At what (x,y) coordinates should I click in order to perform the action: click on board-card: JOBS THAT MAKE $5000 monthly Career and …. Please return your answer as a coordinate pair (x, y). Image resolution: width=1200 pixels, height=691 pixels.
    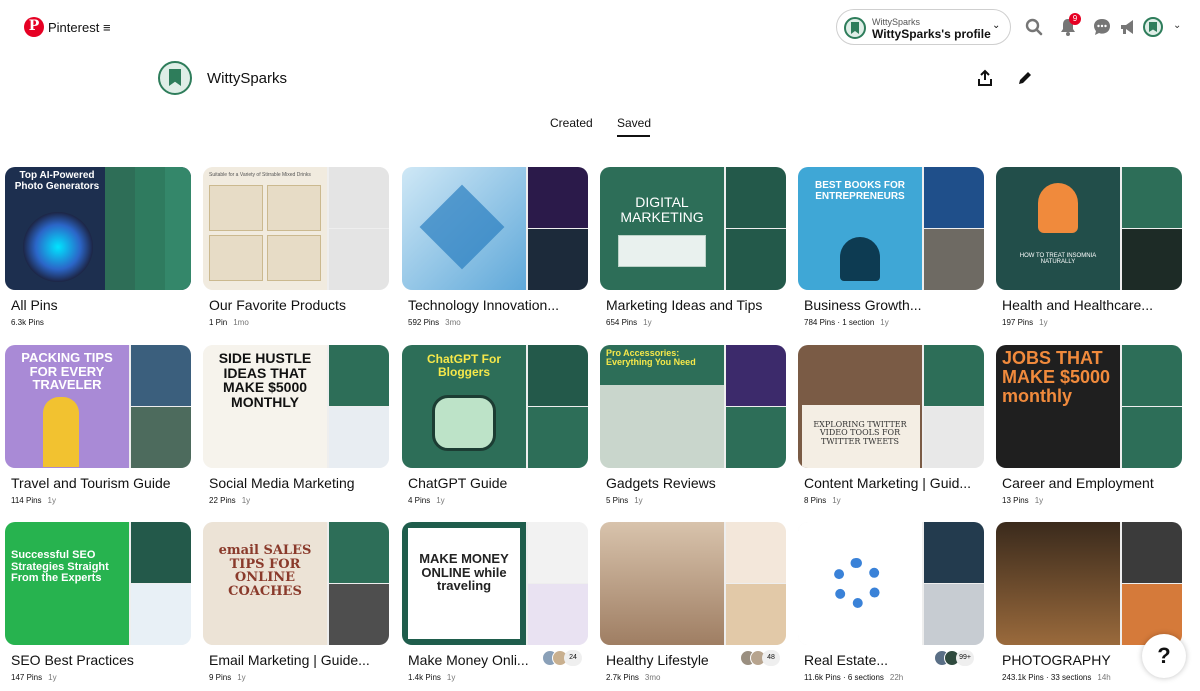
    Looking at the image, I should click on (1089, 425).